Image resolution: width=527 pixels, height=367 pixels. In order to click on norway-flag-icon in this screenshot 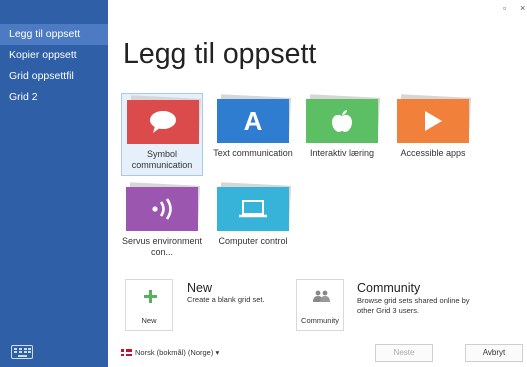, I will do `click(126, 352)`.